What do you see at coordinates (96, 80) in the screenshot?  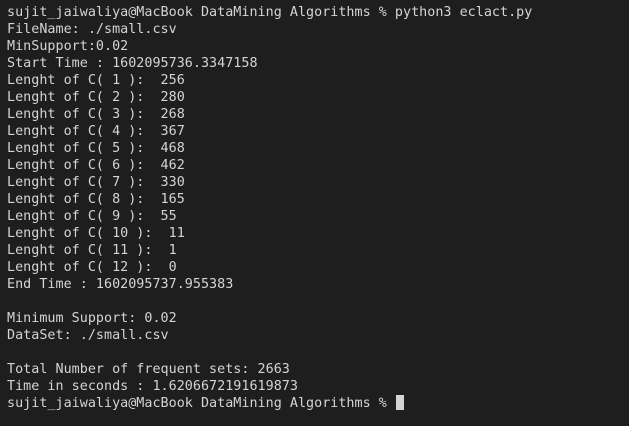 I see `output-line: Lenght of C( 1 ): 256` at bounding box center [96, 80].